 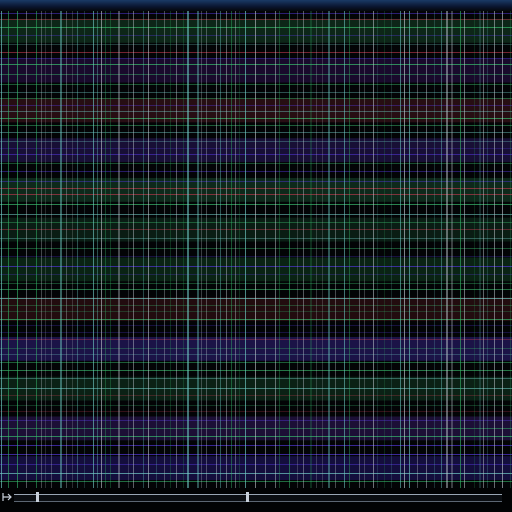 What do you see at coordinates (37, 497) in the screenshot?
I see `scroll-thumb-left` at bounding box center [37, 497].